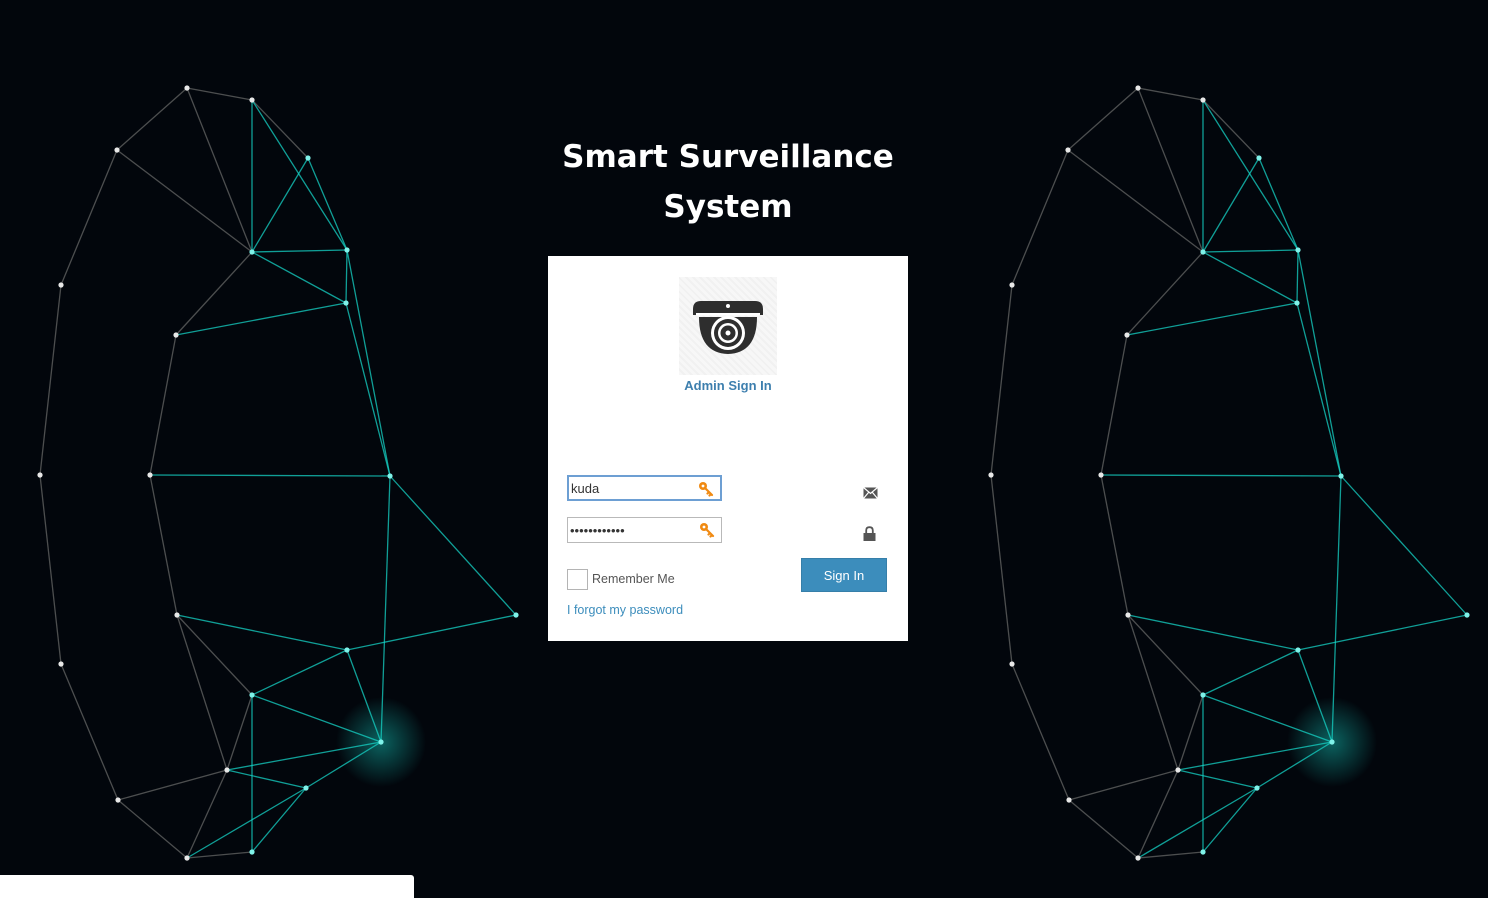 Image resolution: width=1488 pixels, height=898 pixels. I want to click on password-field, so click(644, 530).